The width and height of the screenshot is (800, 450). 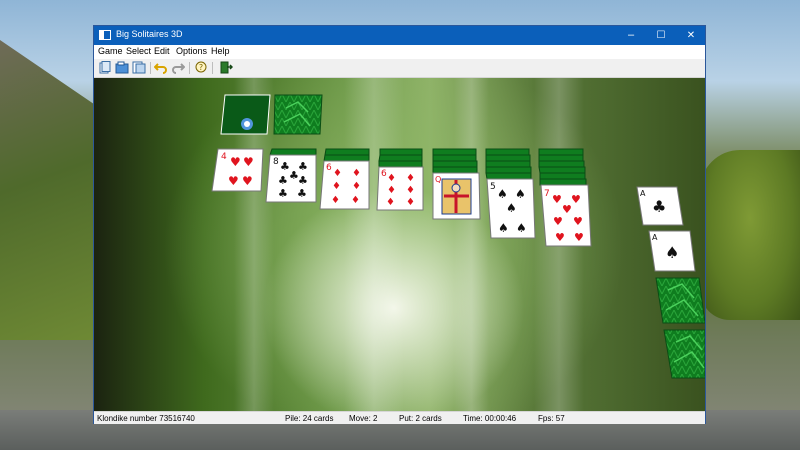 I want to click on tableau-pile-4: 6 ♦ ♦ ♦ ♦ ♦ ♦, so click(x=400, y=179).